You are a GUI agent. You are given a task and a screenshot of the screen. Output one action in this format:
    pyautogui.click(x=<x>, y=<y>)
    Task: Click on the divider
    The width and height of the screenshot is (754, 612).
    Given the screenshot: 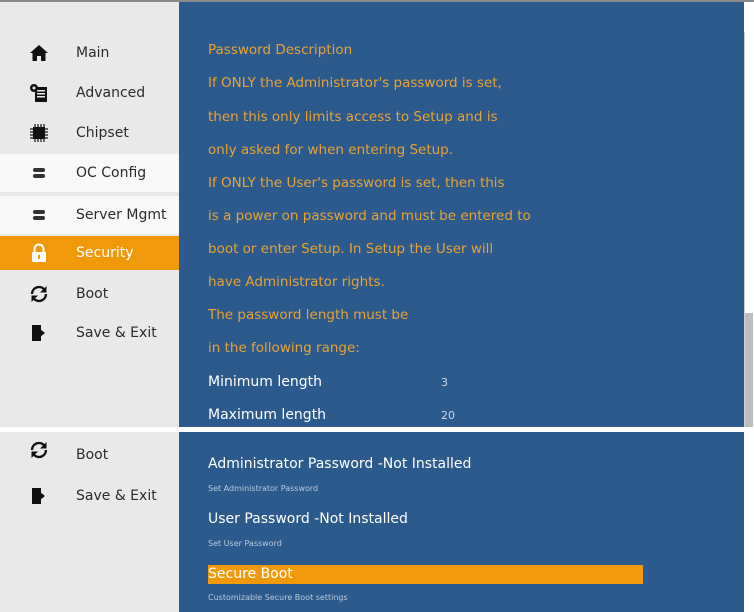 What is the action you would take?
    pyautogui.click(x=377, y=1)
    